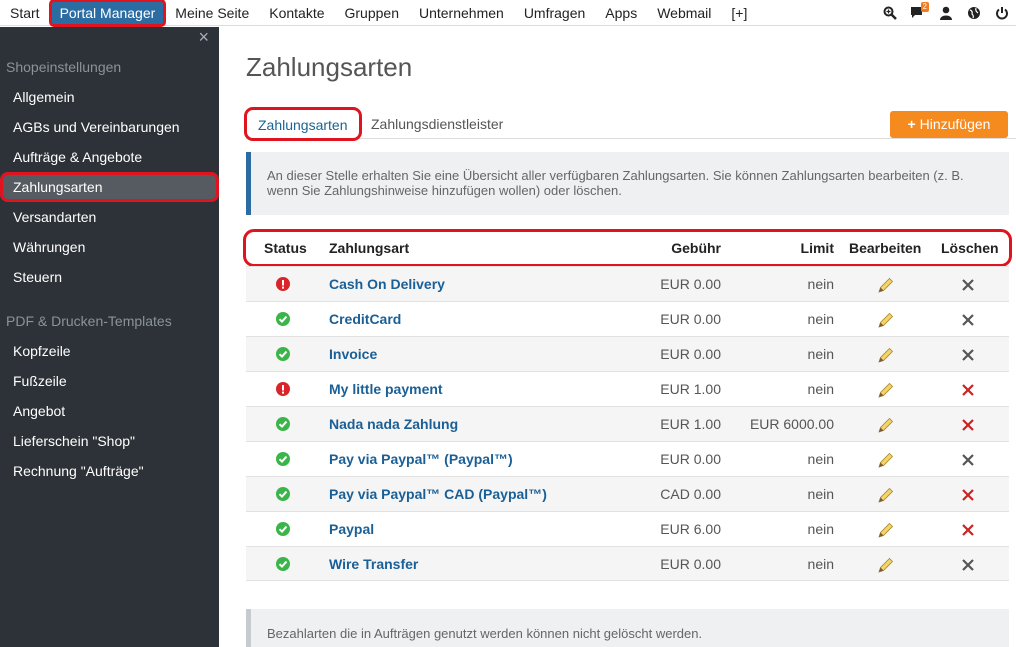 This screenshot has width=1016, height=647. Describe the element at coordinates (918, 13) in the screenshot. I see `notifications-icon: 2` at that location.